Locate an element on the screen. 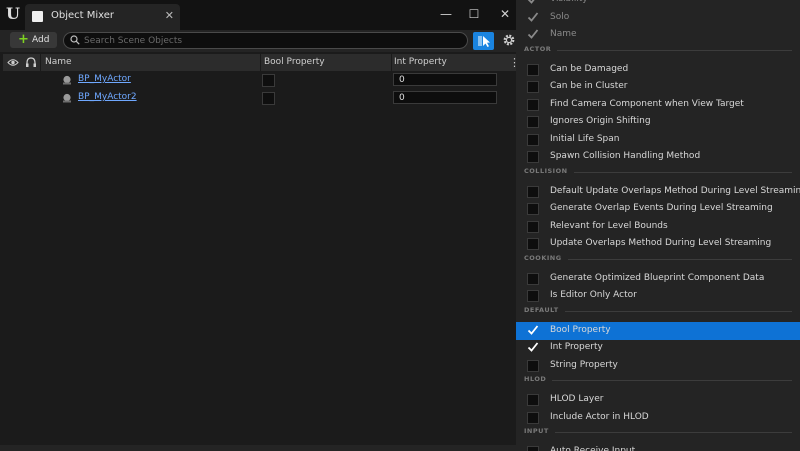 The height and width of the screenshot is (451, 800). menu-item-find-camera-component-when-view-target: Find Camera Component when View Target is located at coordinates (658, 105).